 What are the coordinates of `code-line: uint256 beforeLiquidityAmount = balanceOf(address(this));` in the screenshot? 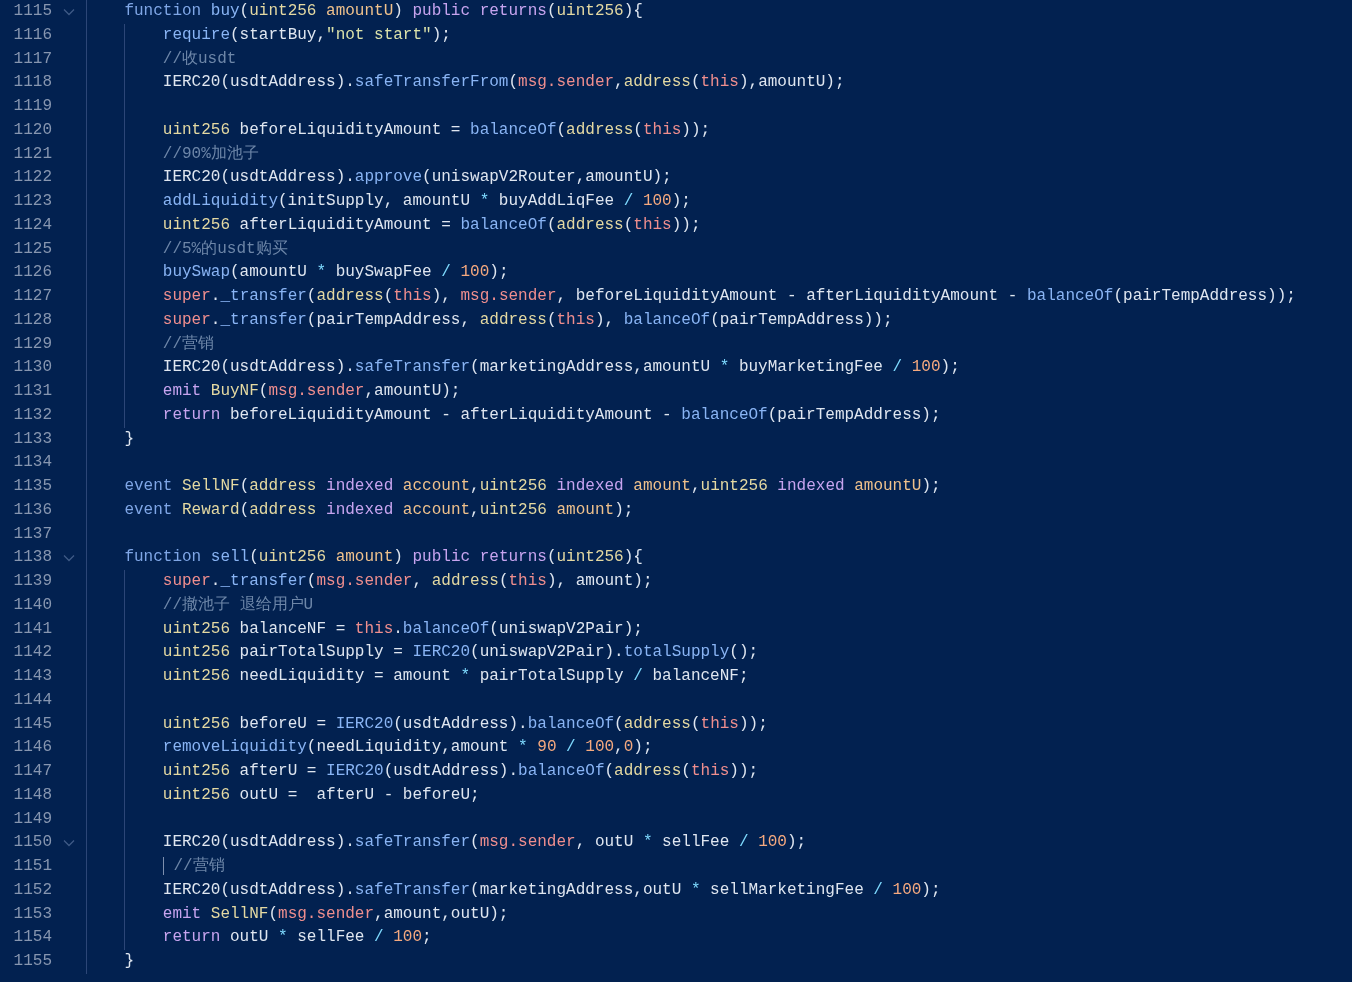 It's located at (436, 130).